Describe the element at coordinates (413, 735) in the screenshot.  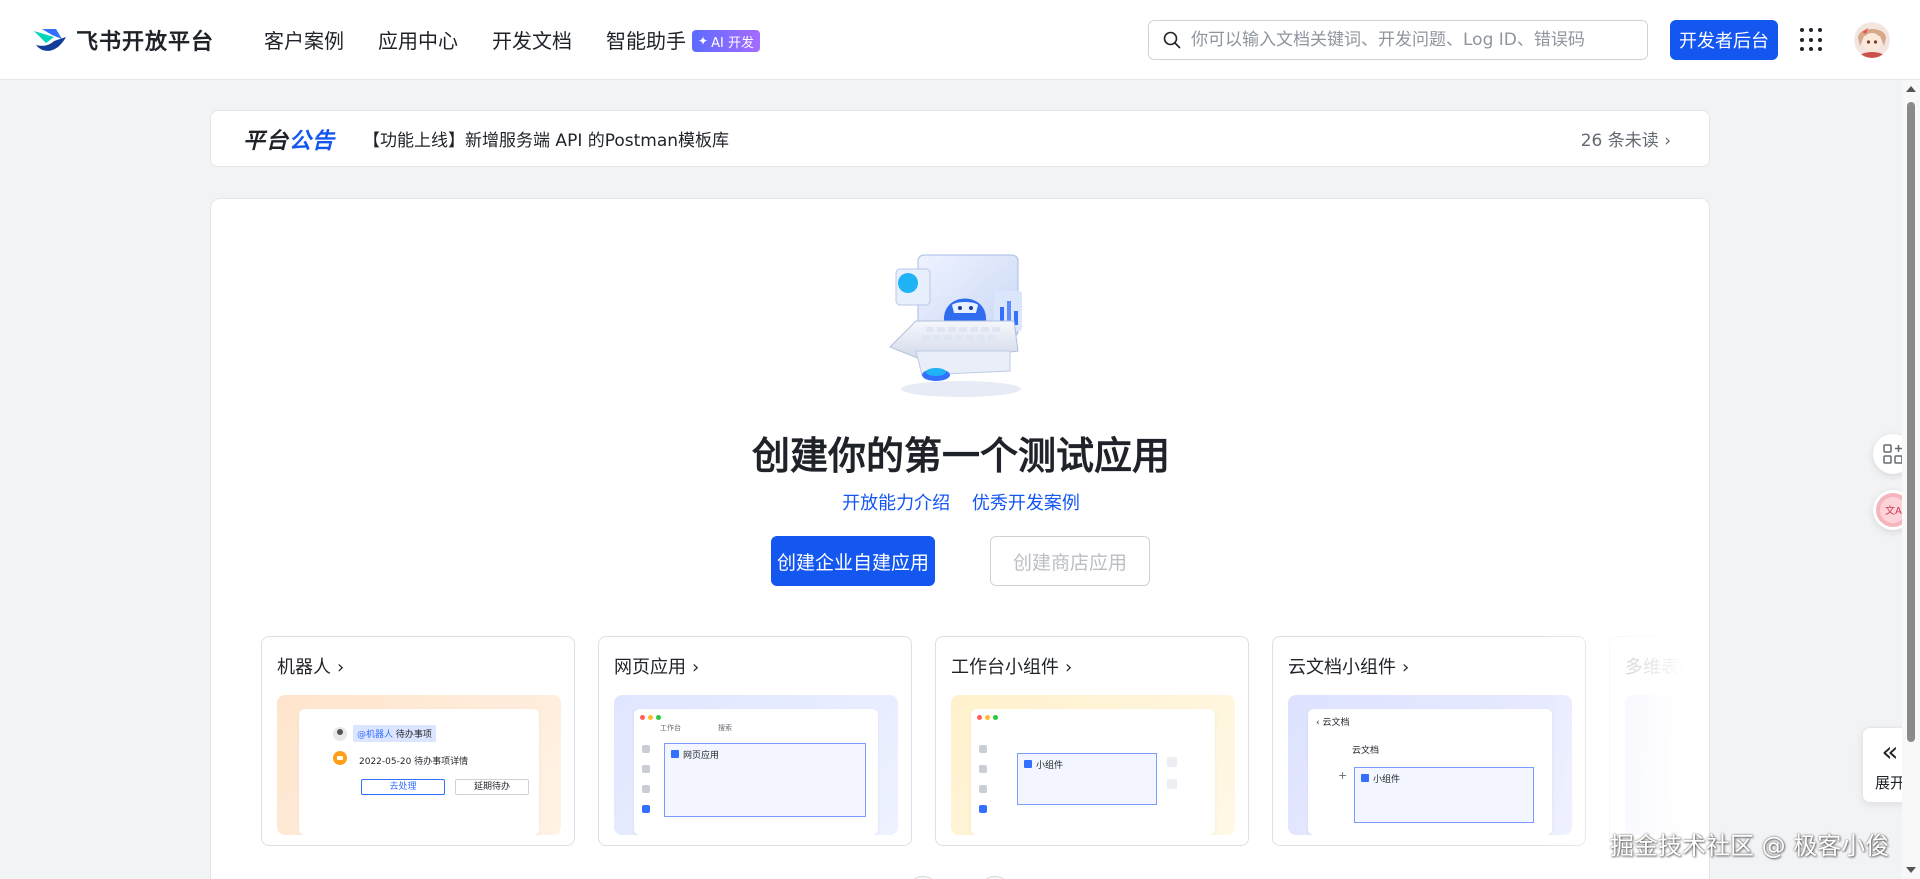
I see `bot-tag-title: 待办事项` at that location.